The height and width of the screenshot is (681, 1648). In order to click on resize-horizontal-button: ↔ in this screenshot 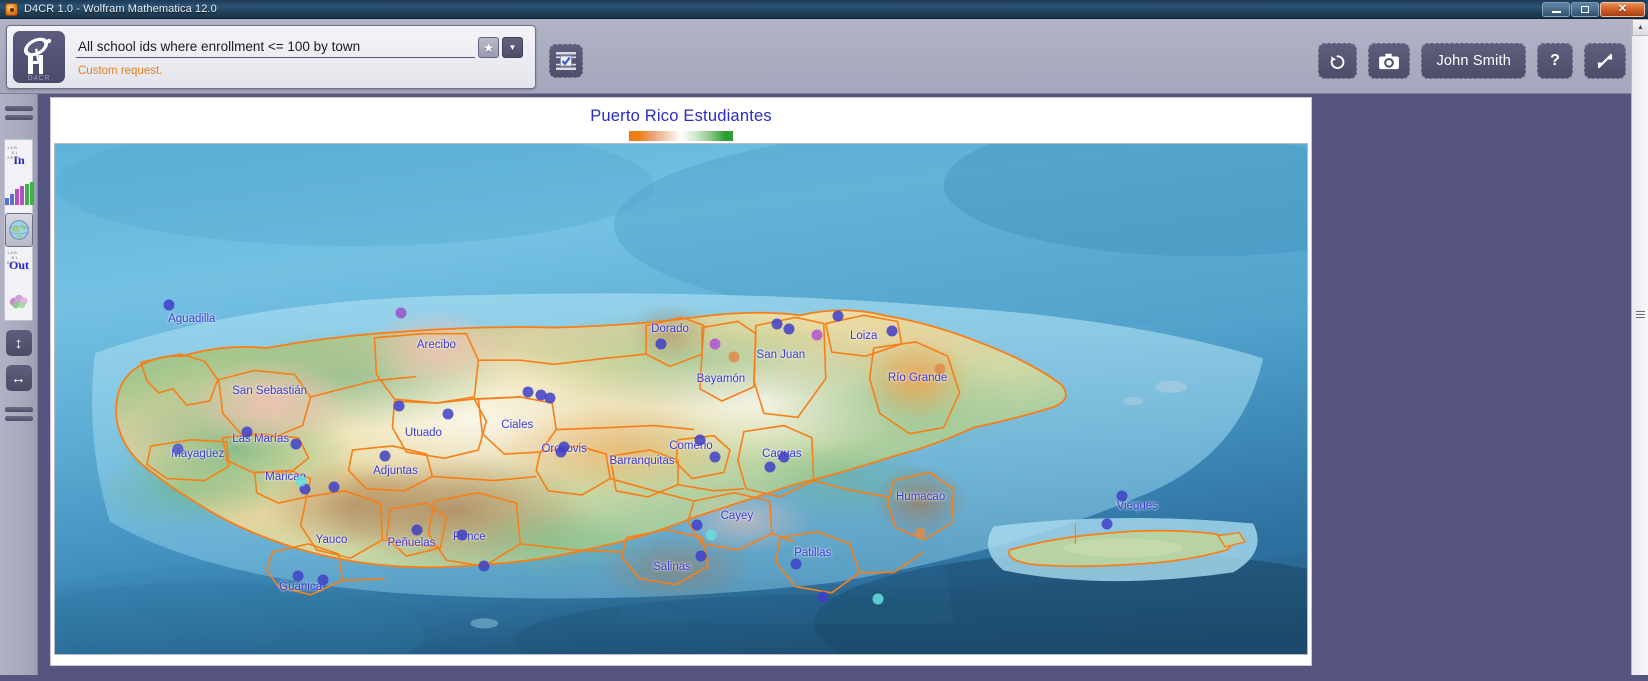, I will do `click(18, 378)`.